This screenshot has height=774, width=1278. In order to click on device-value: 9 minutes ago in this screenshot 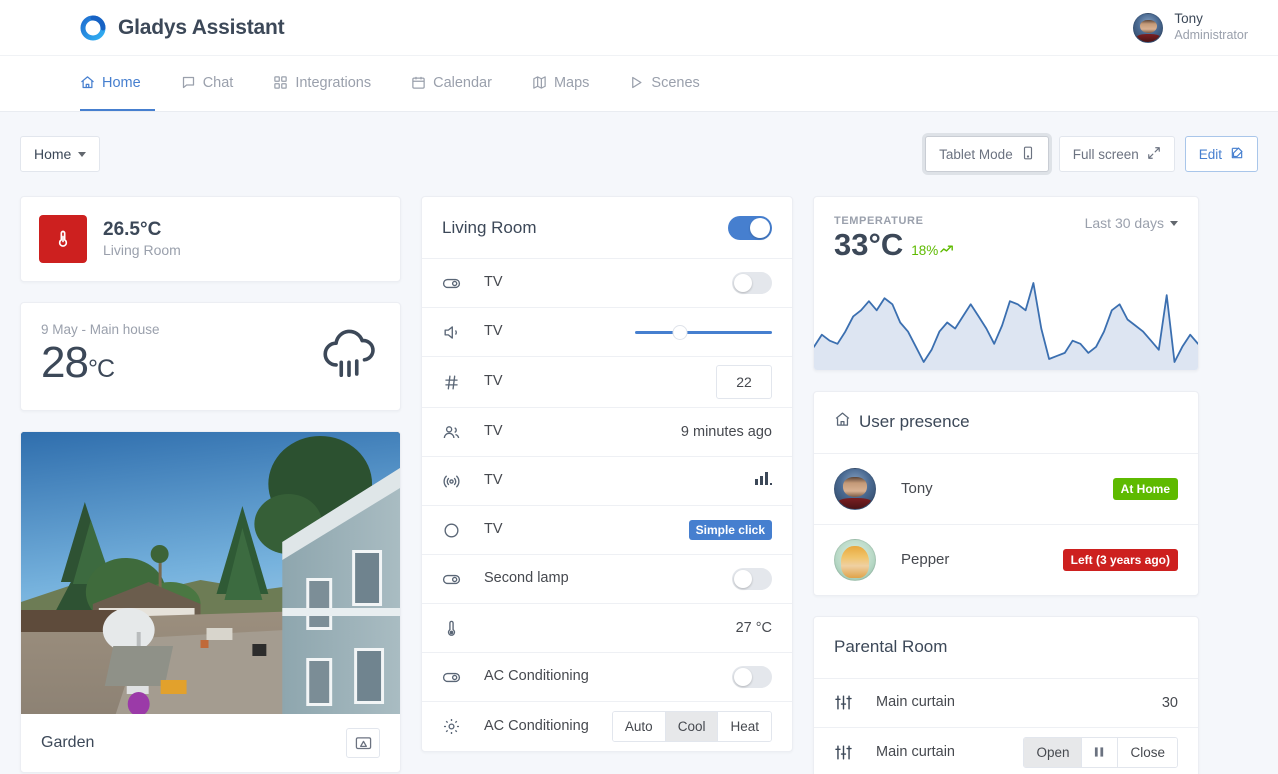, I will do `click(726, 432)`.